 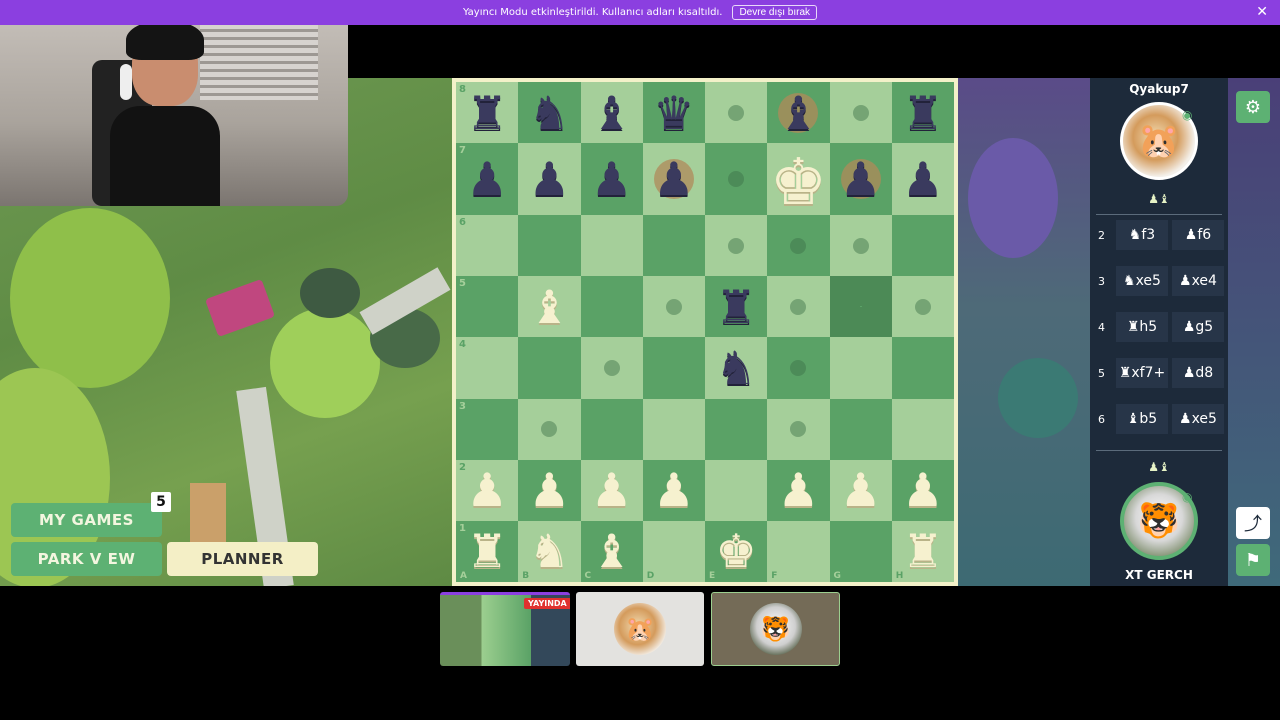 What do you see at coordinates (736, 307) in the screenshot?
I see `board-square-e5: ♜` at bounding box center [736, 307].